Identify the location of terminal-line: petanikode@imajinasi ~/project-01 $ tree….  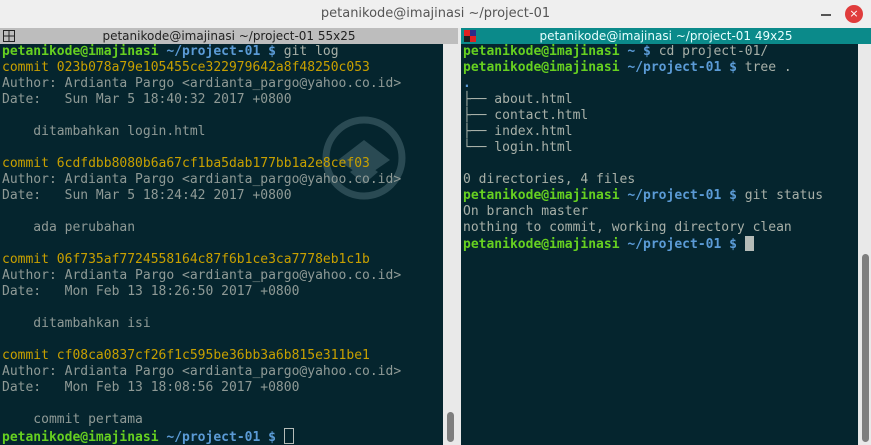
(627, 68).